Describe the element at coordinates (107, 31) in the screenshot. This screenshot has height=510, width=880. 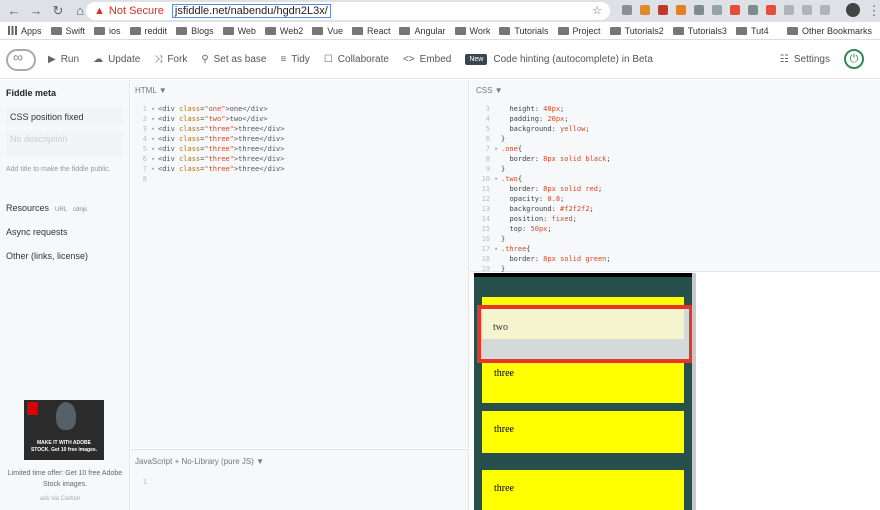
I see `bookmark-folder: ios` at that location.